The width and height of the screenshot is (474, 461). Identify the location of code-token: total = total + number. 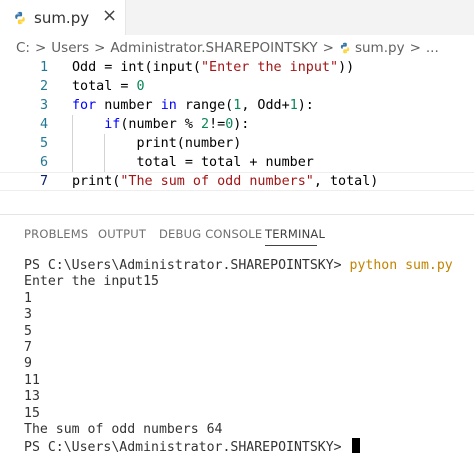
(193, 162).